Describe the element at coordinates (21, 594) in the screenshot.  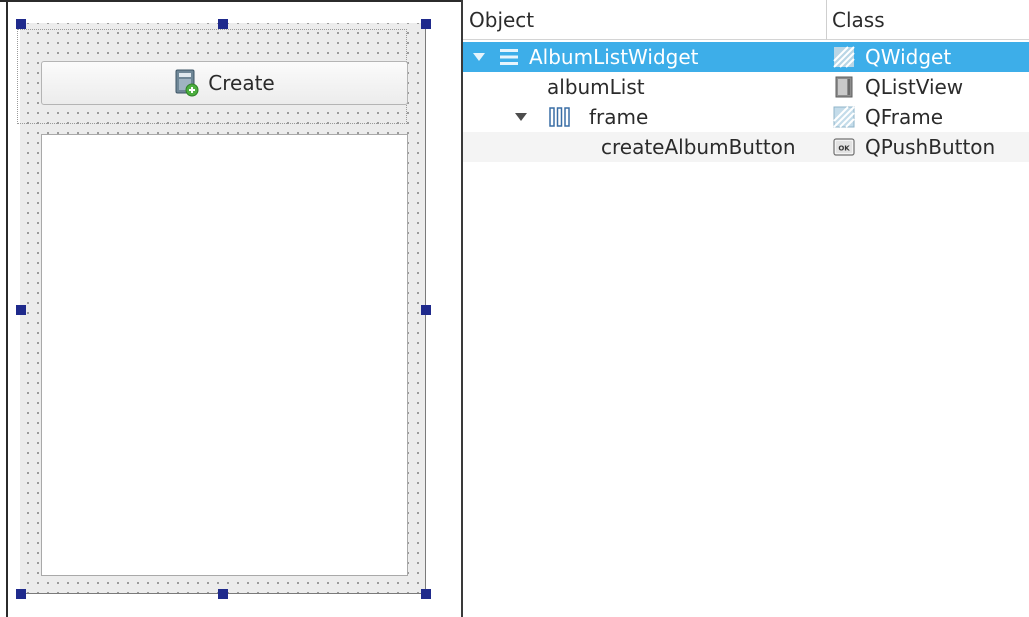
I see `resize-handle-bottom-left` at that location.